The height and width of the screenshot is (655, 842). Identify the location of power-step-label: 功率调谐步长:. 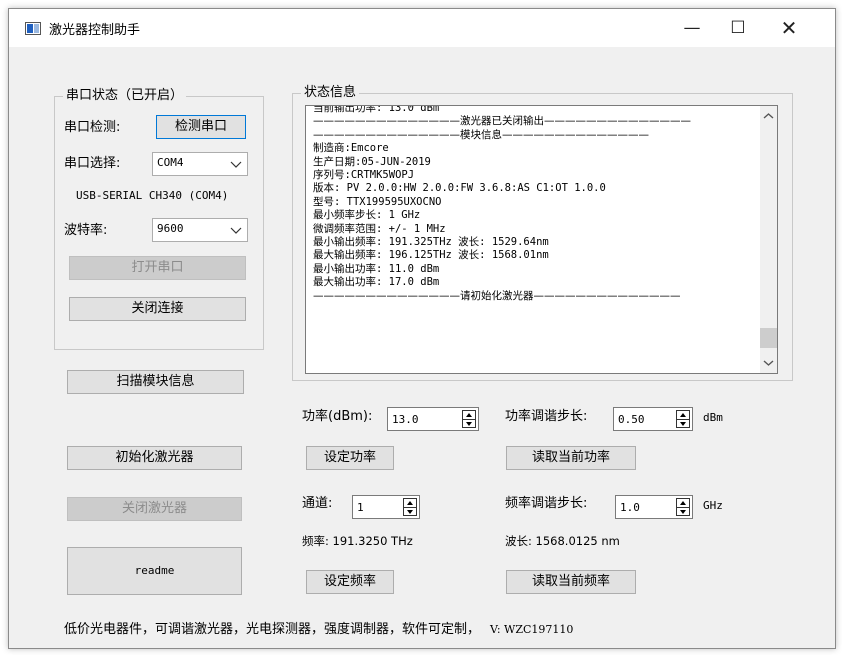
(546, 416).